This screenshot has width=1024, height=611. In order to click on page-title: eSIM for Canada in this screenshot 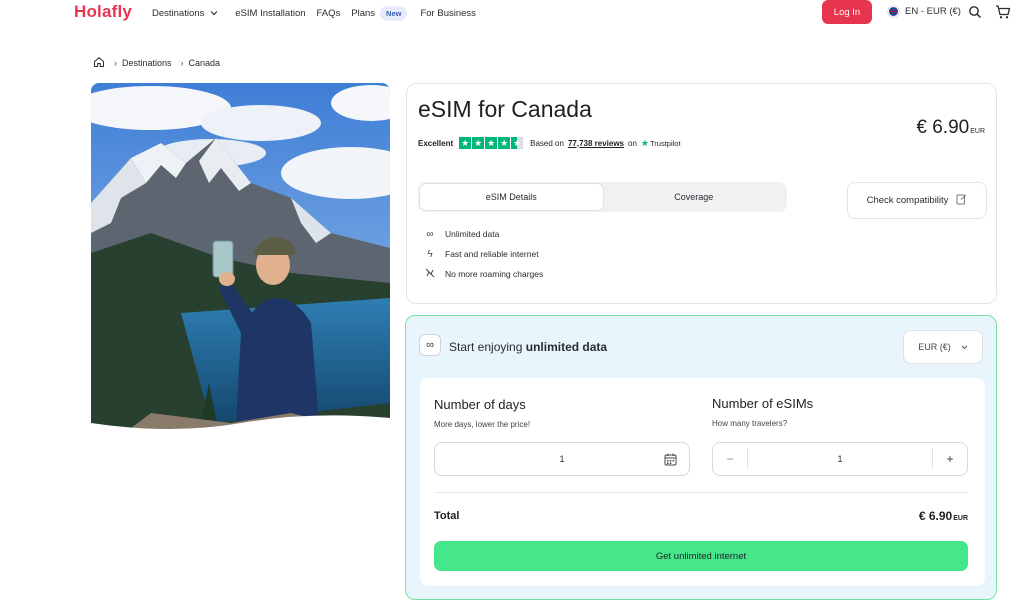, I will do `click(505, 109)`.